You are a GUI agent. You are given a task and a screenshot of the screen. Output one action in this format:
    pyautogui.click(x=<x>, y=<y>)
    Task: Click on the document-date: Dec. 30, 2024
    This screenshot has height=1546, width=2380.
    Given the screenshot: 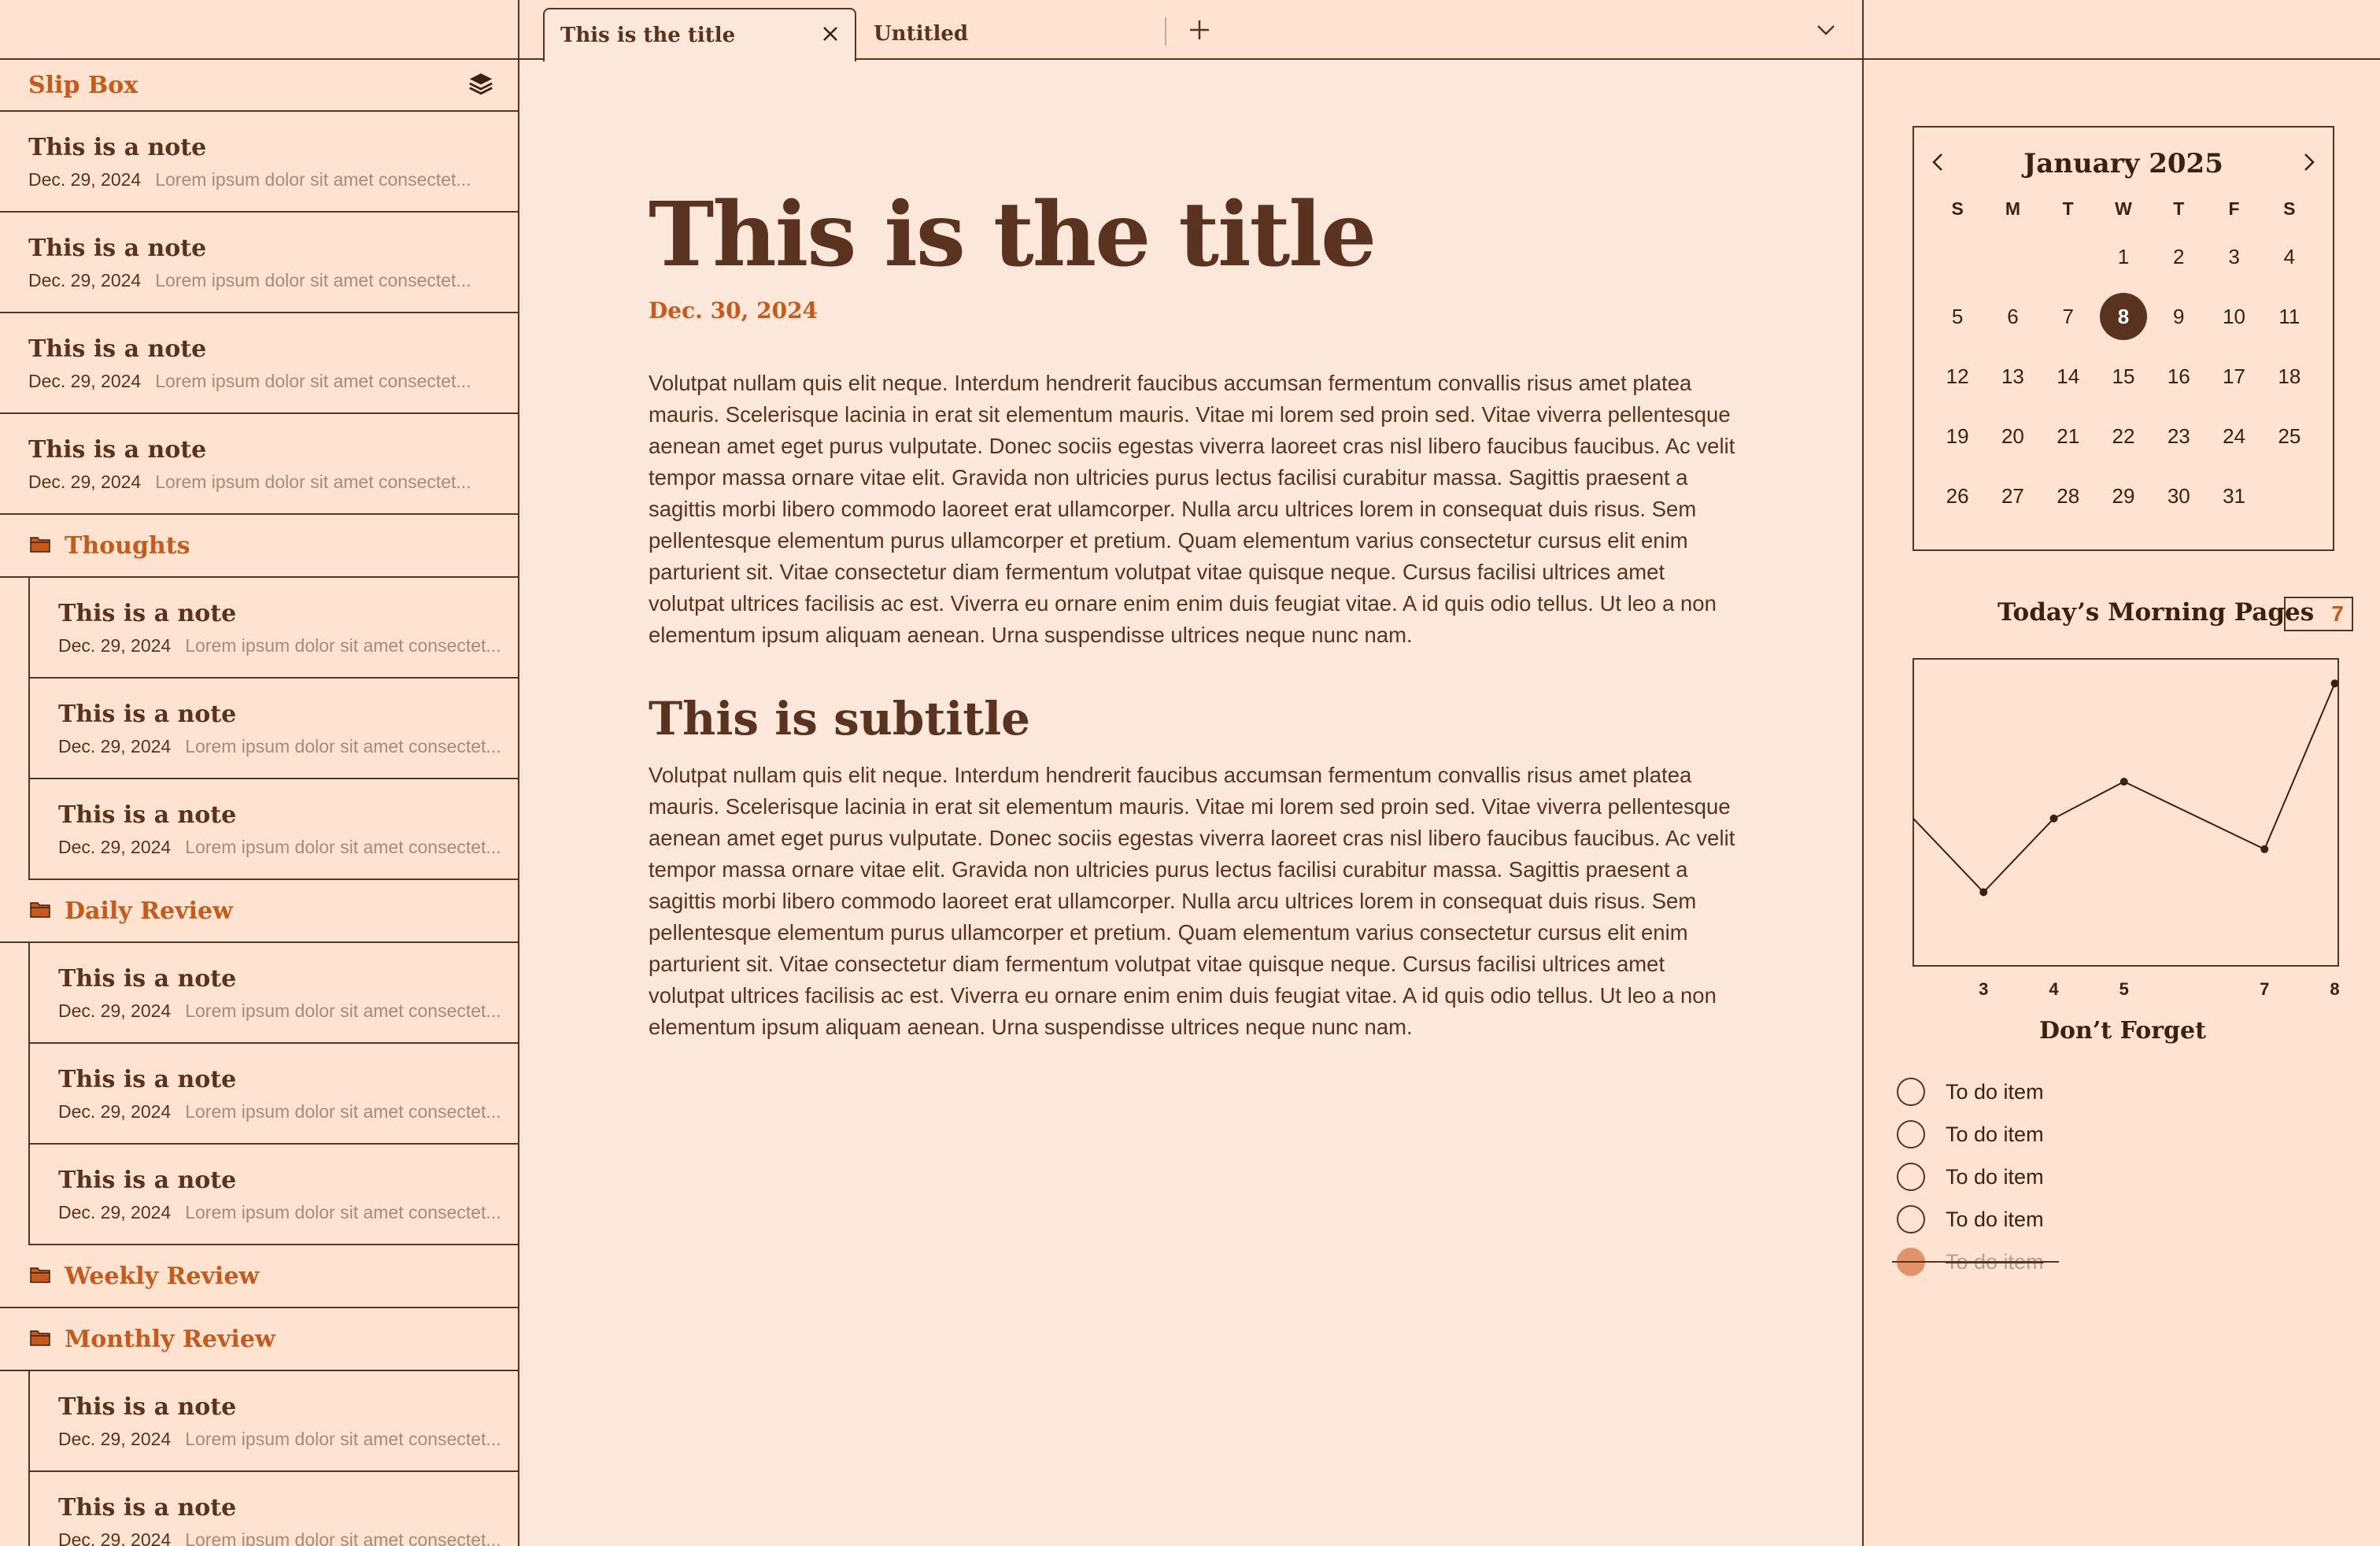 What is the action you would take?
    pyautogui.click(x=734, y=311)
    